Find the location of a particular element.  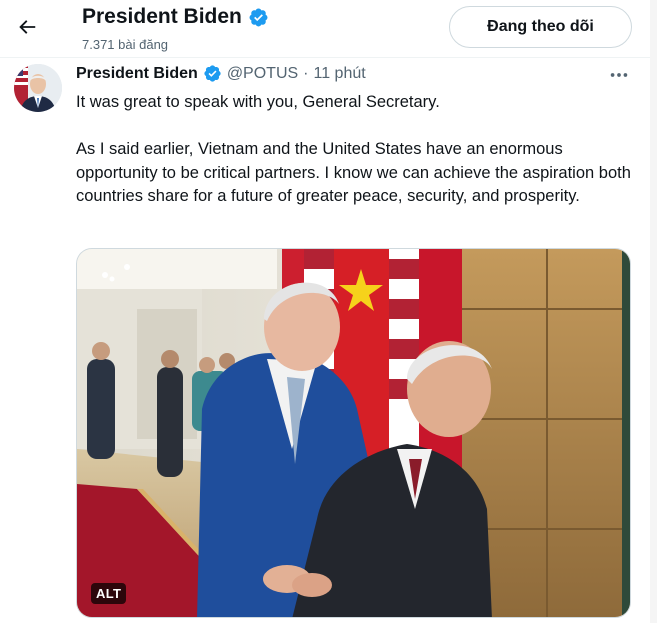

scrollbar is located at coordinates (653, 311).